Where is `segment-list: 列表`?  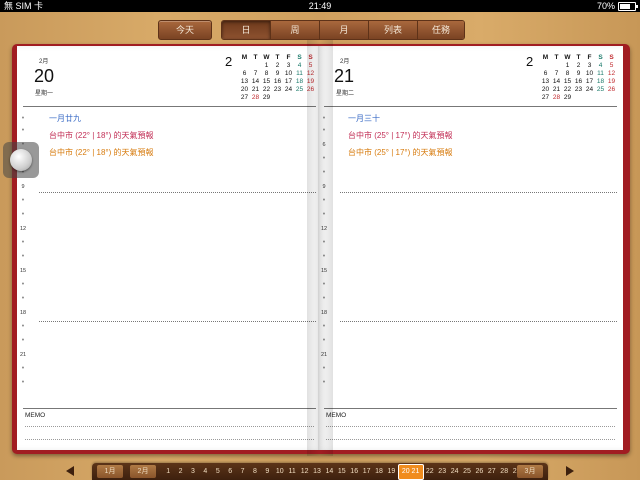
segment-list: 列表 is located at coordinates (393, 30).